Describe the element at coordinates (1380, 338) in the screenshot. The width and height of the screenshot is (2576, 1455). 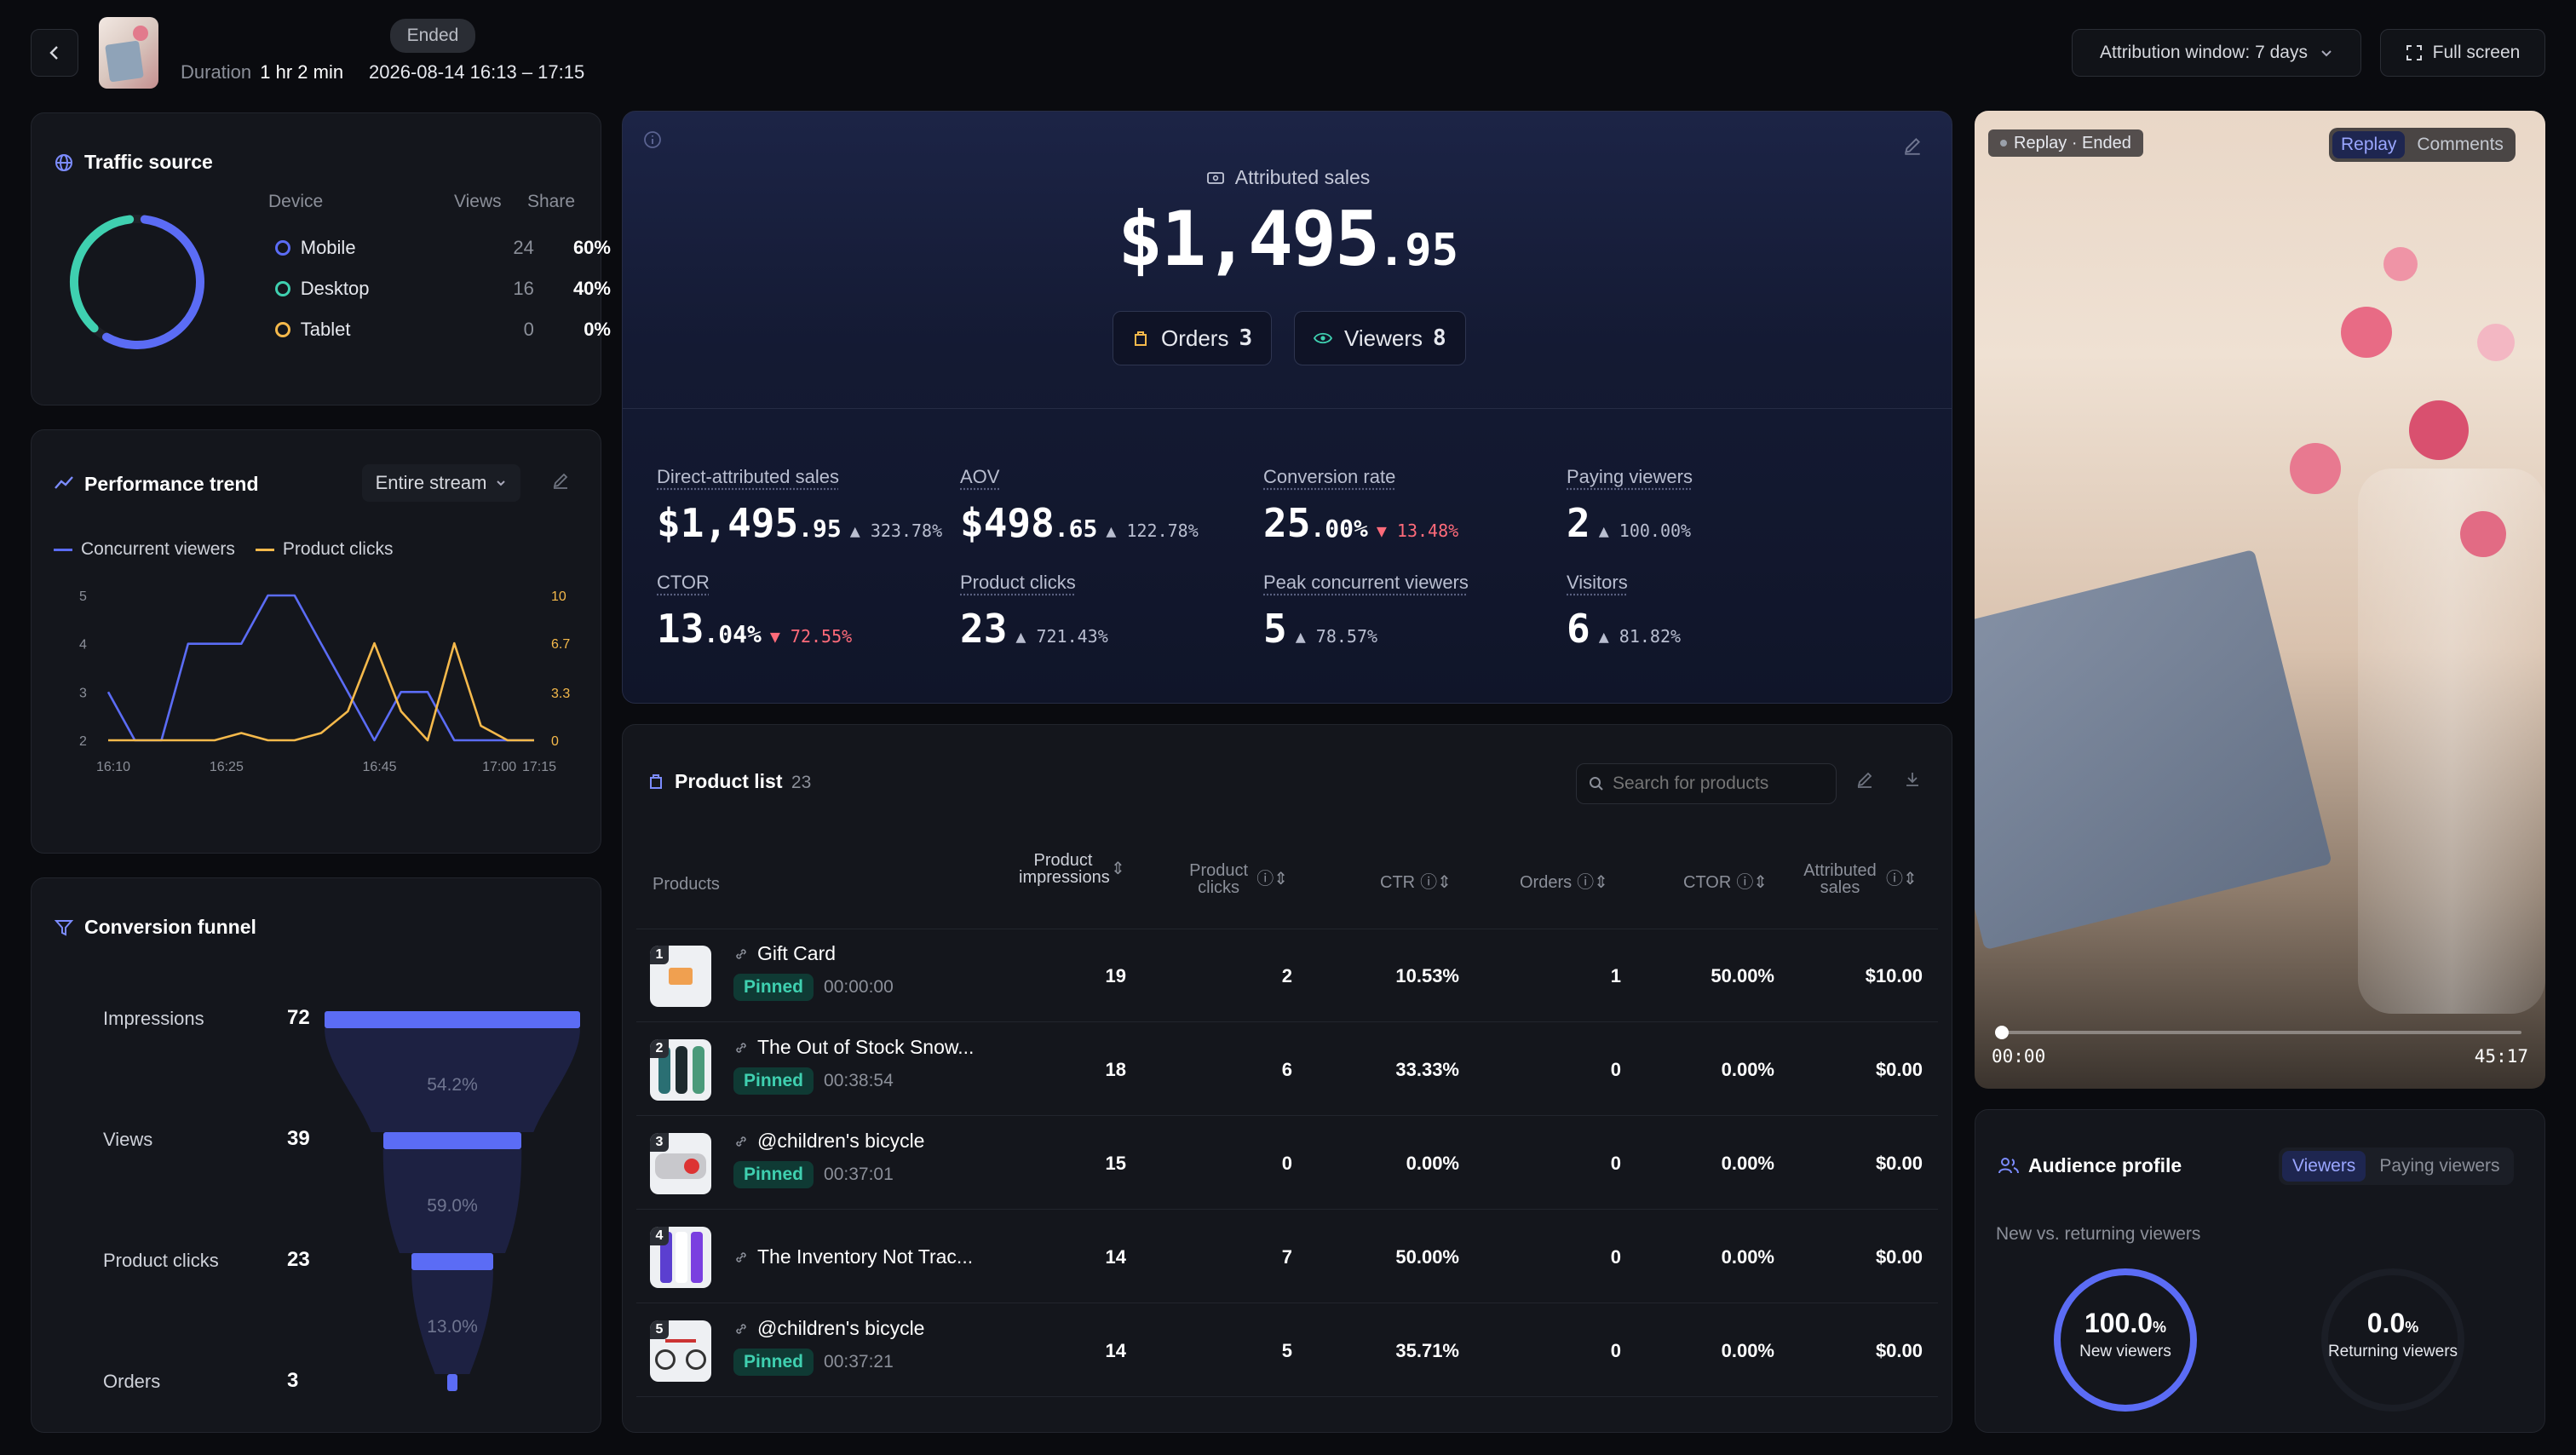
I see `viewers-chip: Viewers 8` at that location.